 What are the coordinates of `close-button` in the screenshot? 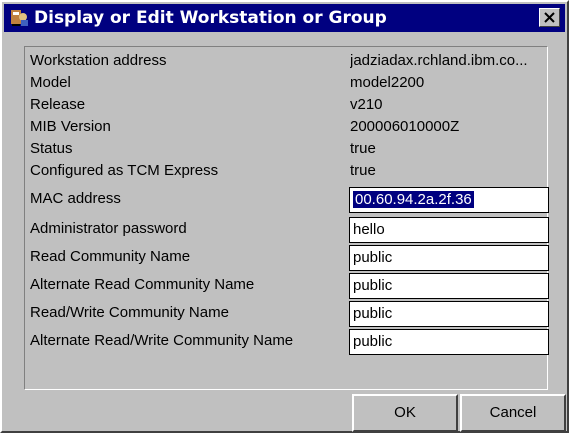 It's located at (549, 17).